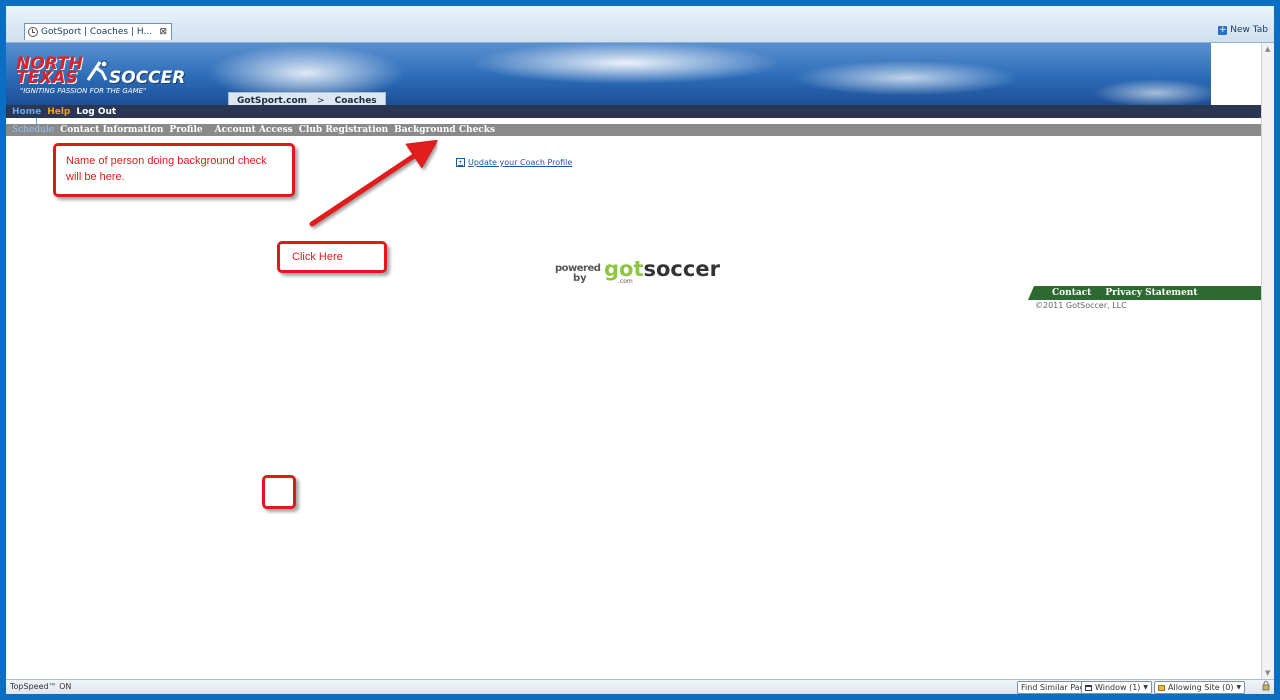 The width and height of the screenshot is (1280, 700). Describe the element at coordinates (83, 91) in the screenshot. I see `logo-tagline: "IGNITING PASSION FOR THE GAME"` at that location.